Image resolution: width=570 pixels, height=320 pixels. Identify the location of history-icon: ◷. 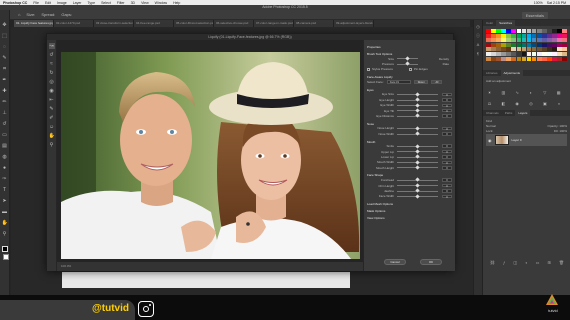
(478, 26).